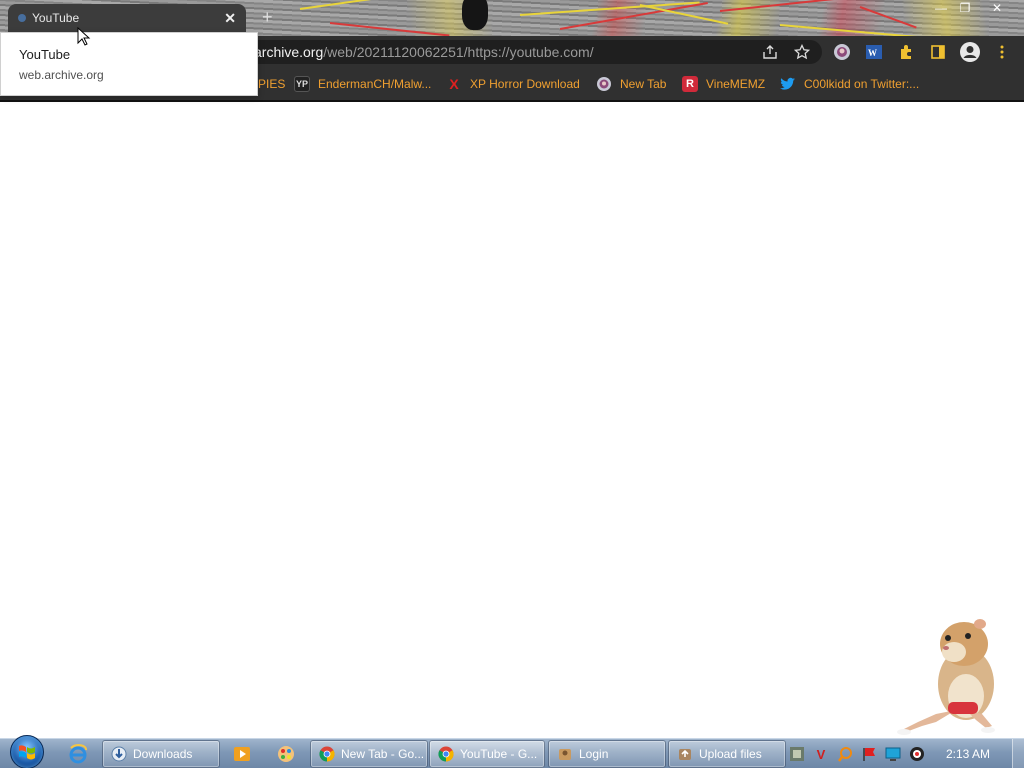 This screenshot has height=768, width=1024. What do you see at coordinates (965, 8) in the screenshot?
I see `restore-button: ❐` at bounding box center [965, 8].